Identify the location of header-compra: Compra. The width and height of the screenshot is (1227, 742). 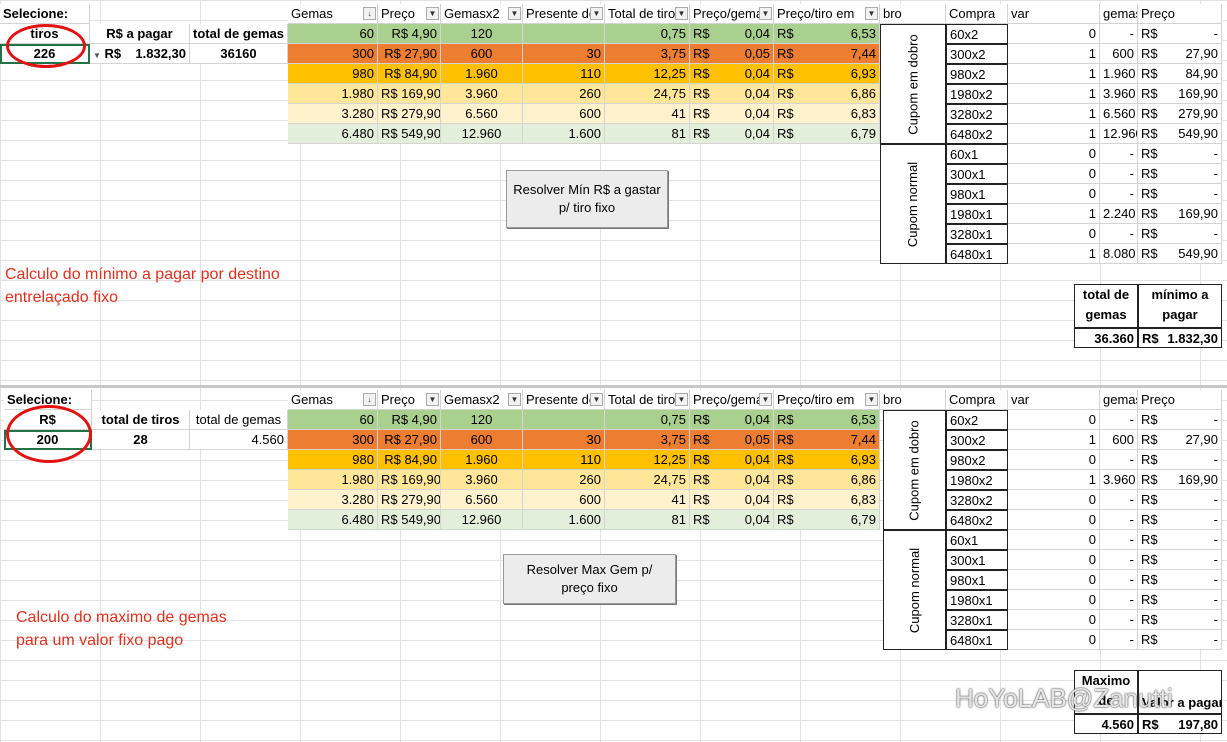
(977, 14).